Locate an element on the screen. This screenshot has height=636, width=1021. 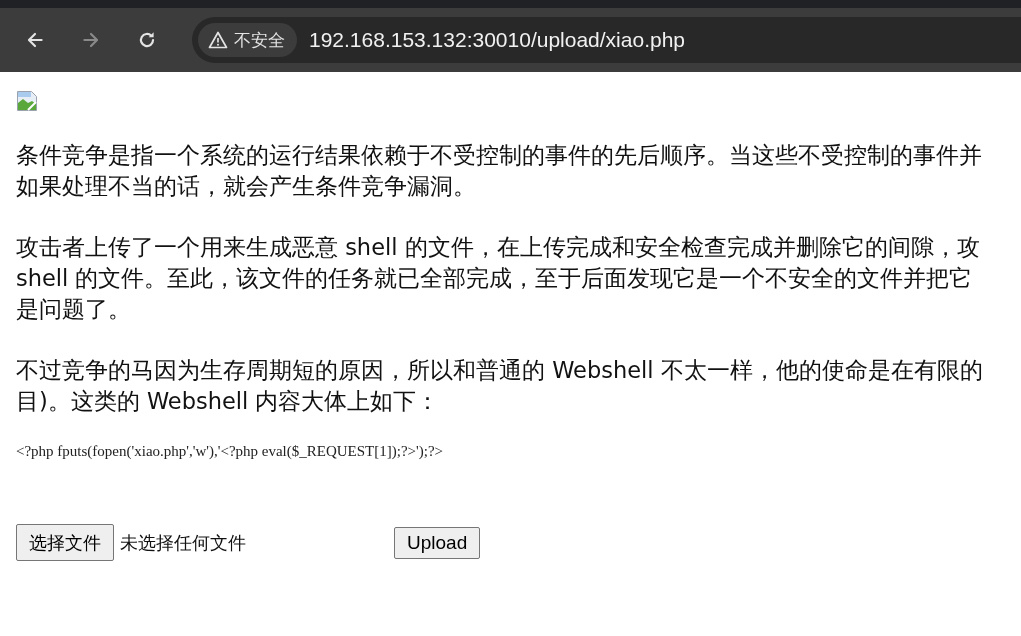
url-text: 192.168.153.132:30010/upload/xiao.php is located at coordinates (497, 40).